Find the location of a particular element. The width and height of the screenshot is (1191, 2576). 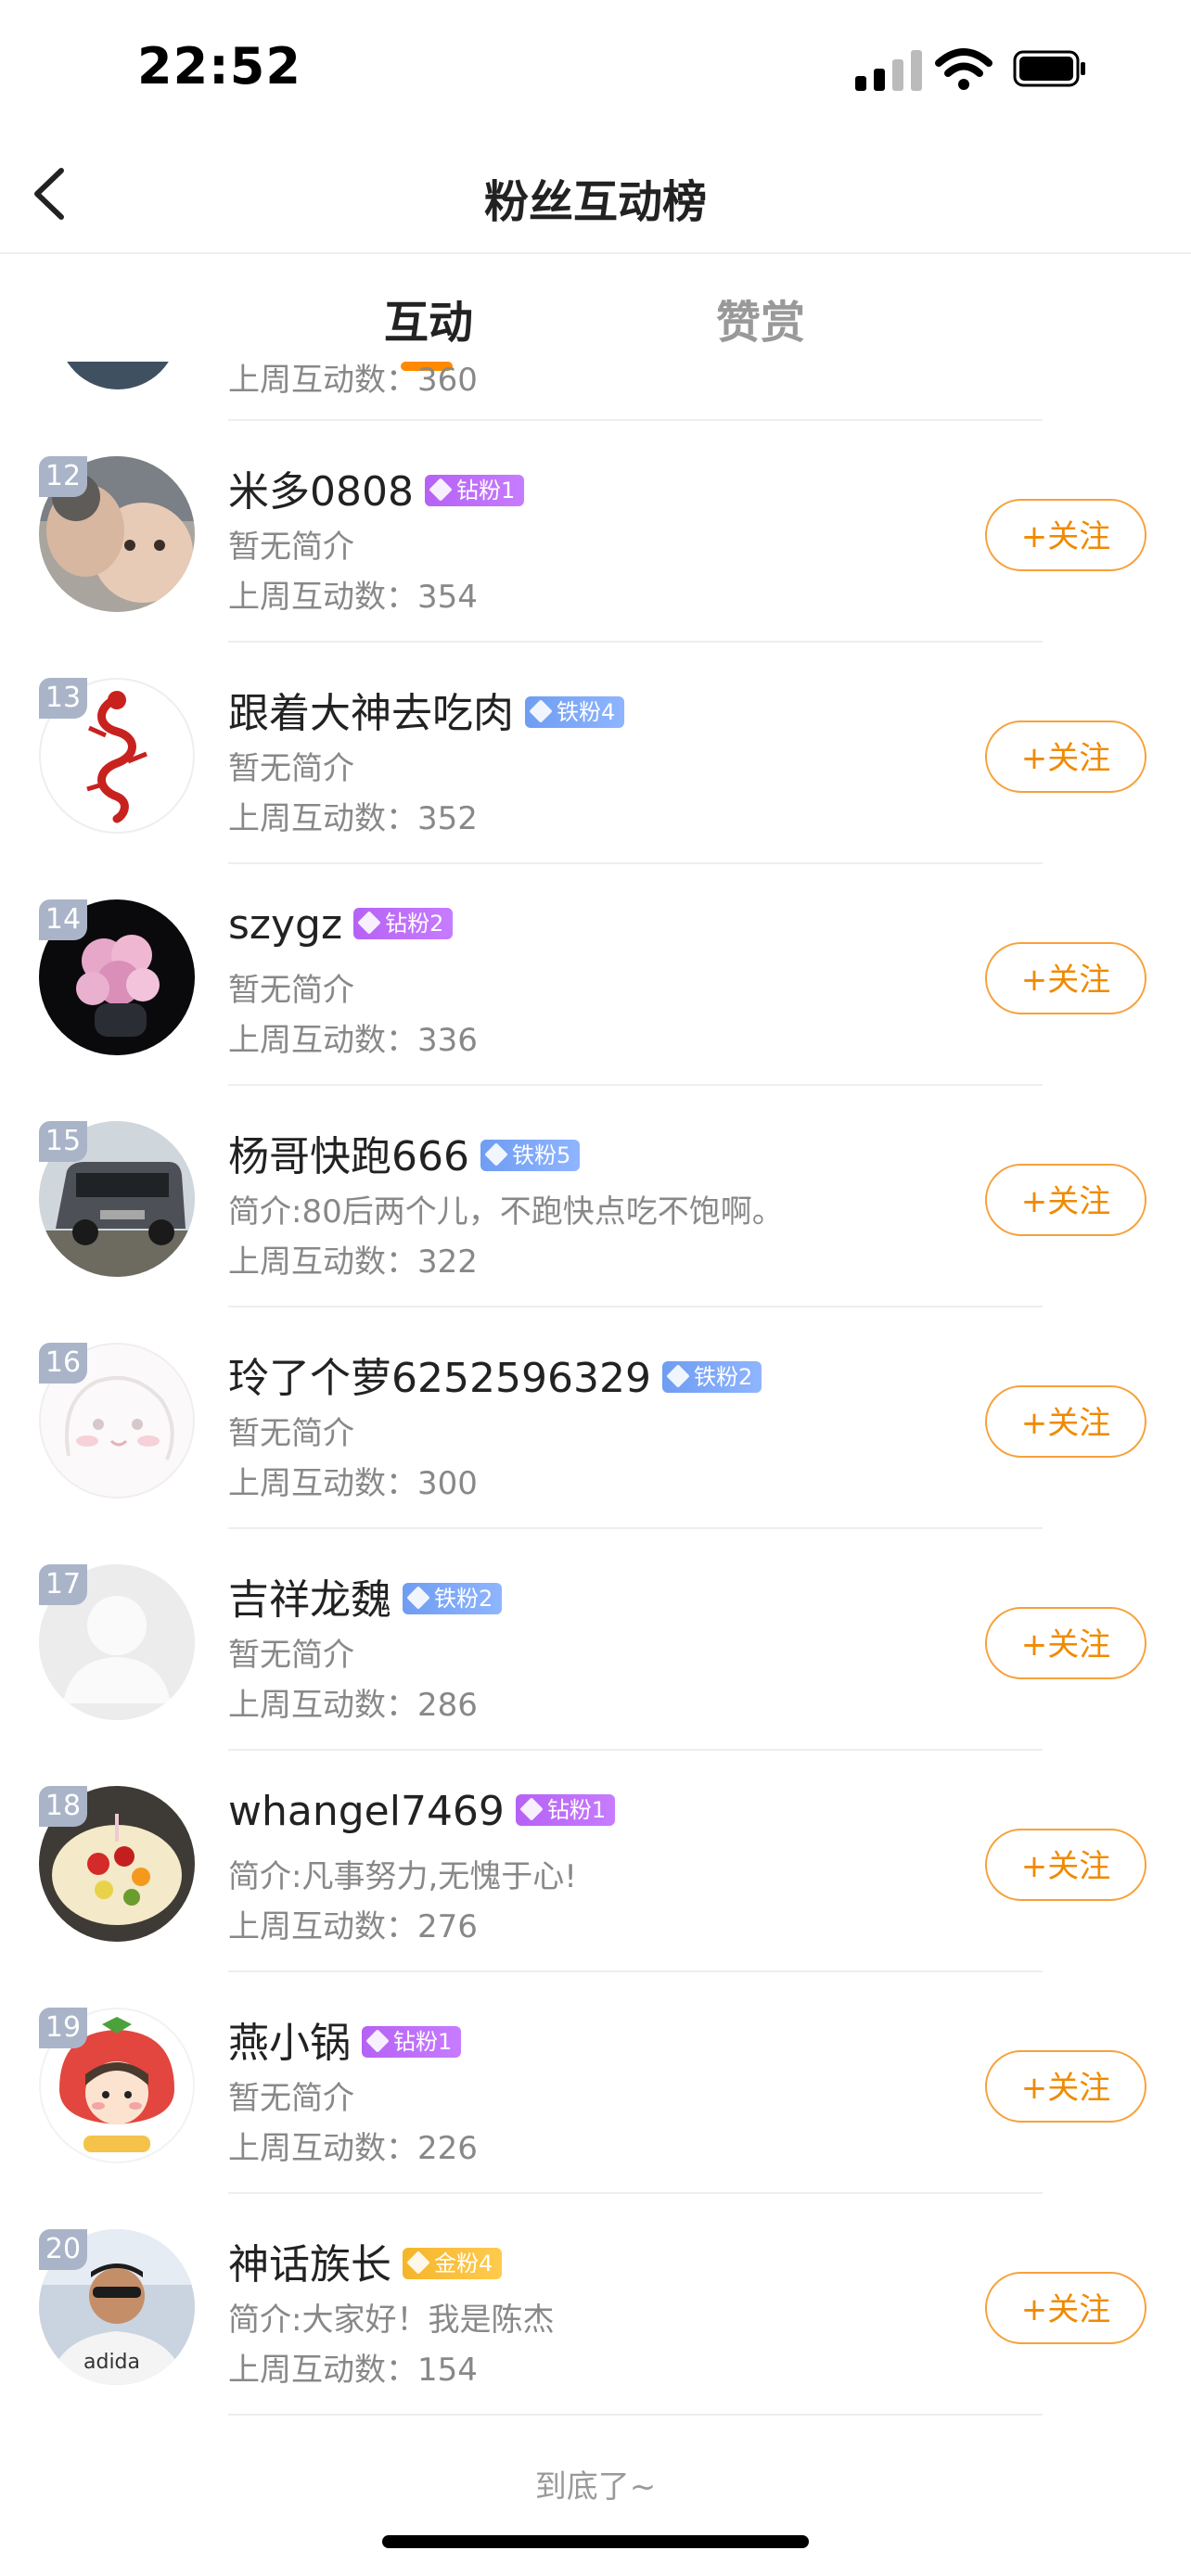

interaction-count: 上周互动数：352 is located at coordinates (353, 819).